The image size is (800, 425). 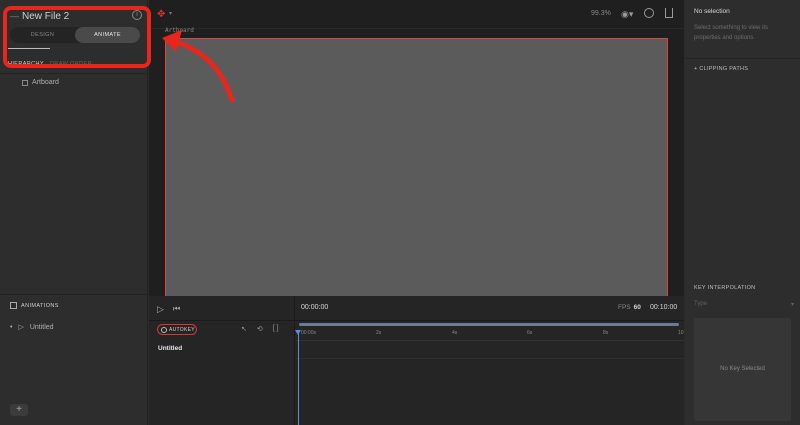 I want to click on artboard-icon, so click(x=25, y=82).